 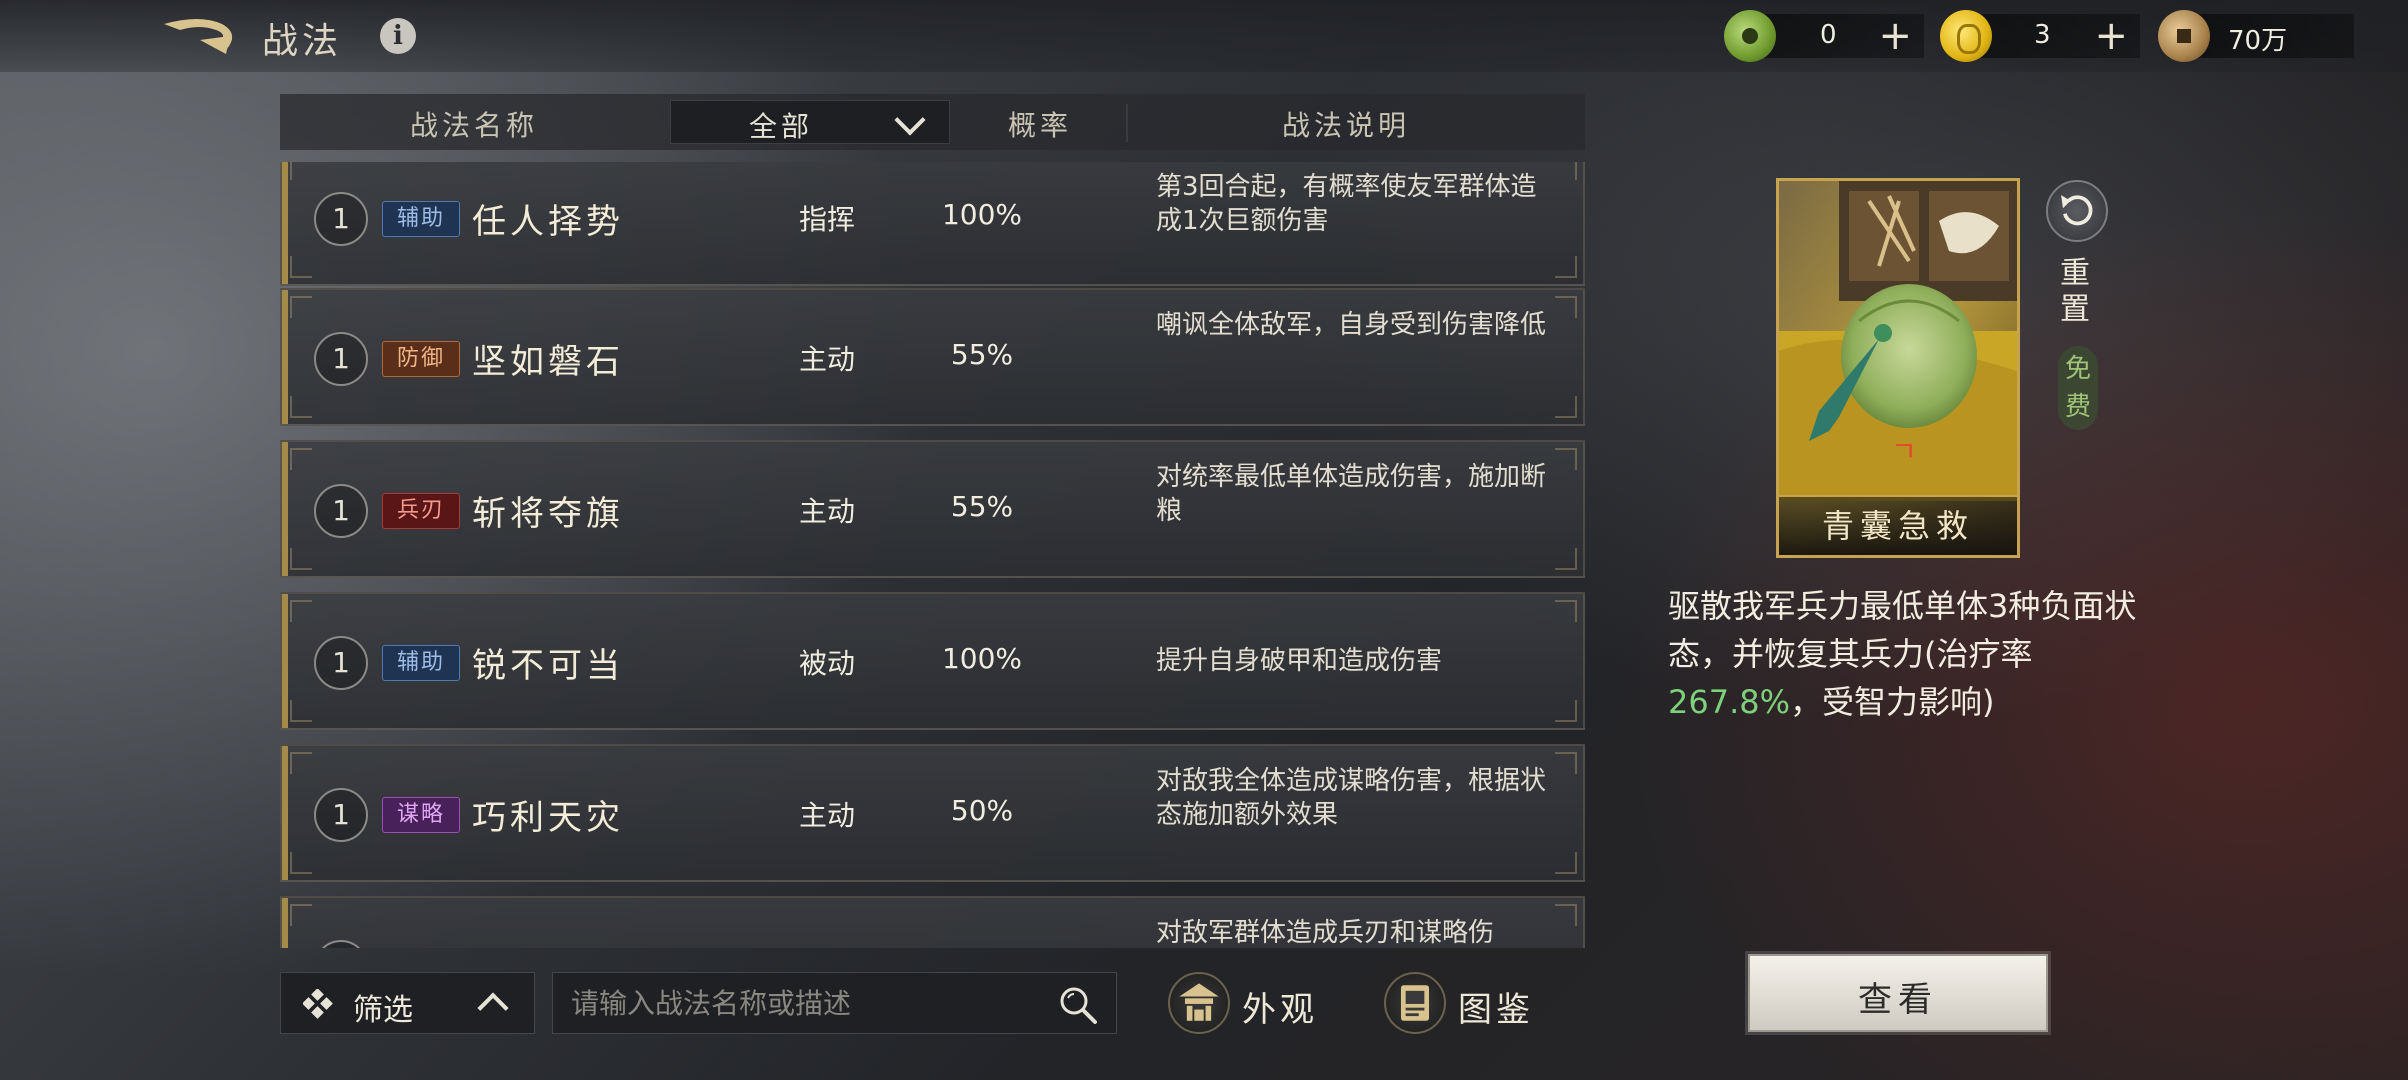 What do you see at coordinates (1199, 1003) in the screenshot?
I see `pavilion-icon` at bounding box center [1199, 1003].